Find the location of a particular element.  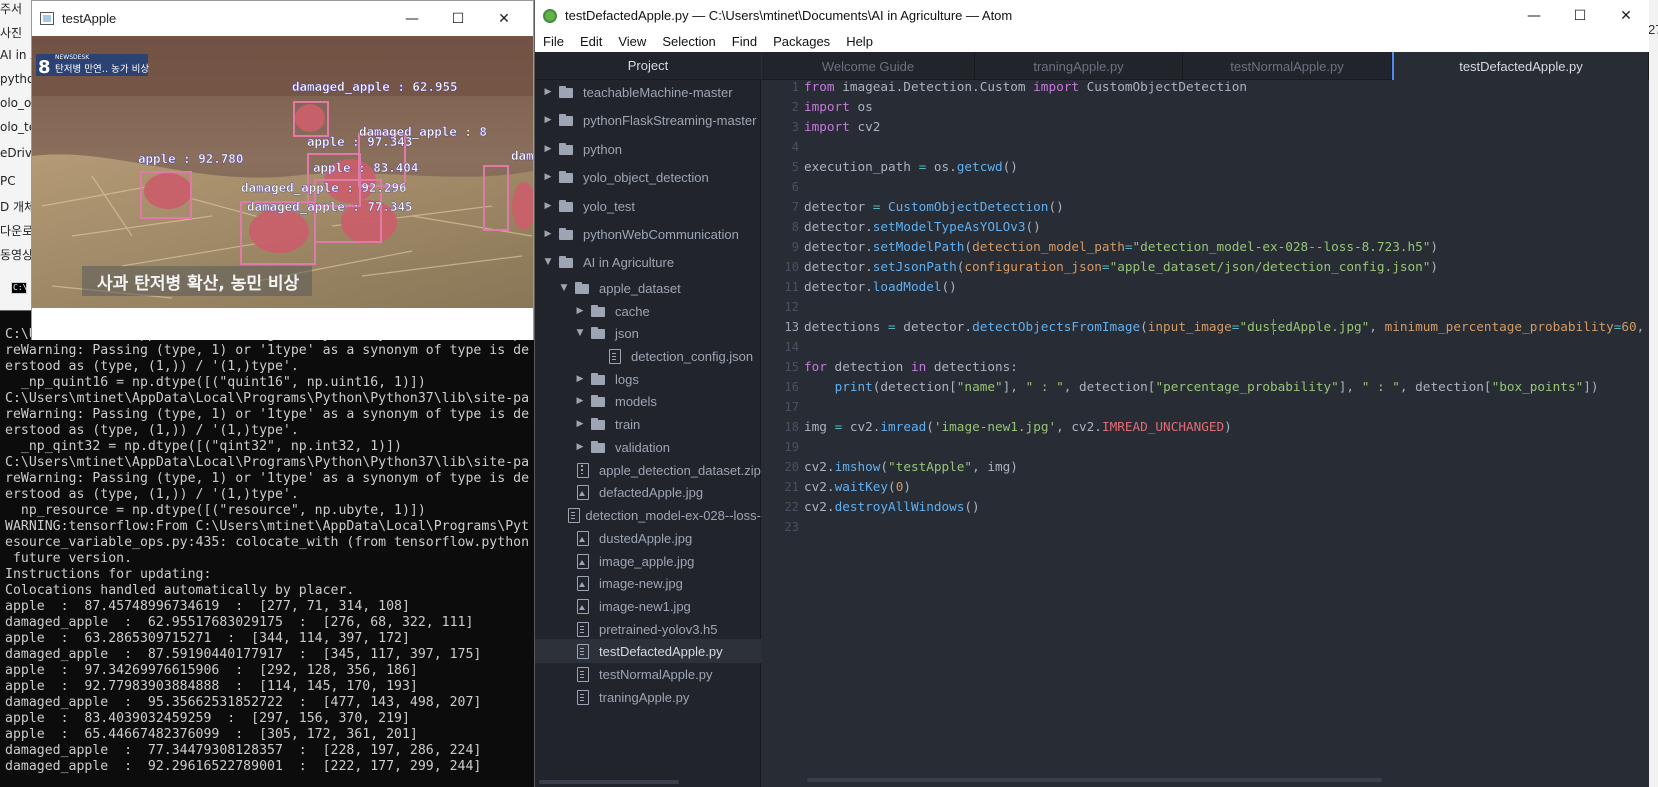

code-line: detector.setModelTypeAsYOLOv3() is located at coordinates (922, 227).